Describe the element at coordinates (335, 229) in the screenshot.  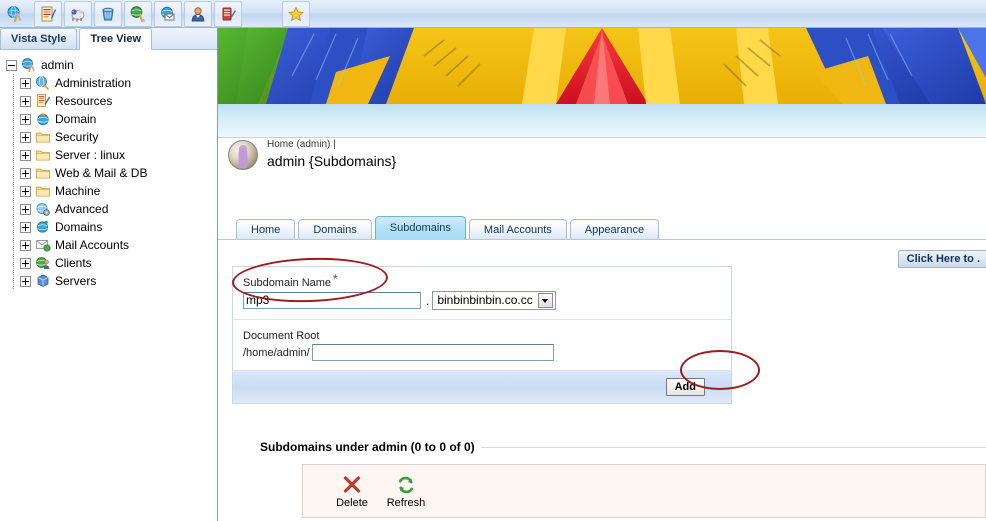
I see `tab-domains: Domains` at that location.